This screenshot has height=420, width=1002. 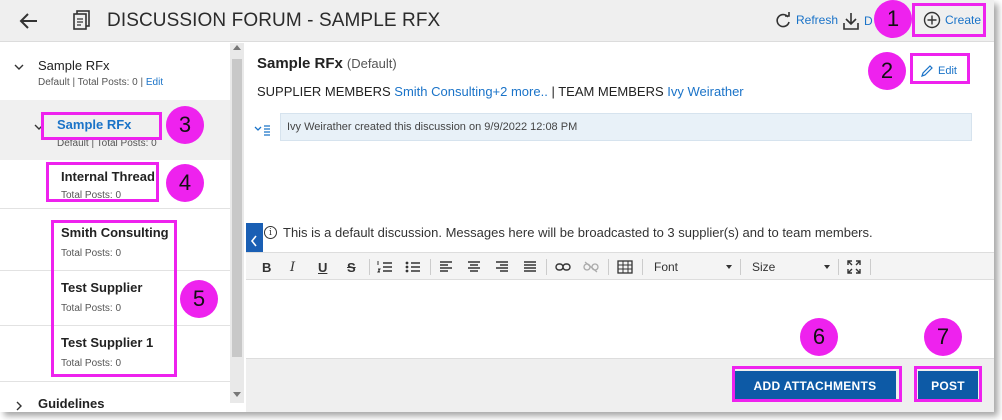 I want to click on editor-toolbar: B I U S Font Size, so click(x=620, y=266).